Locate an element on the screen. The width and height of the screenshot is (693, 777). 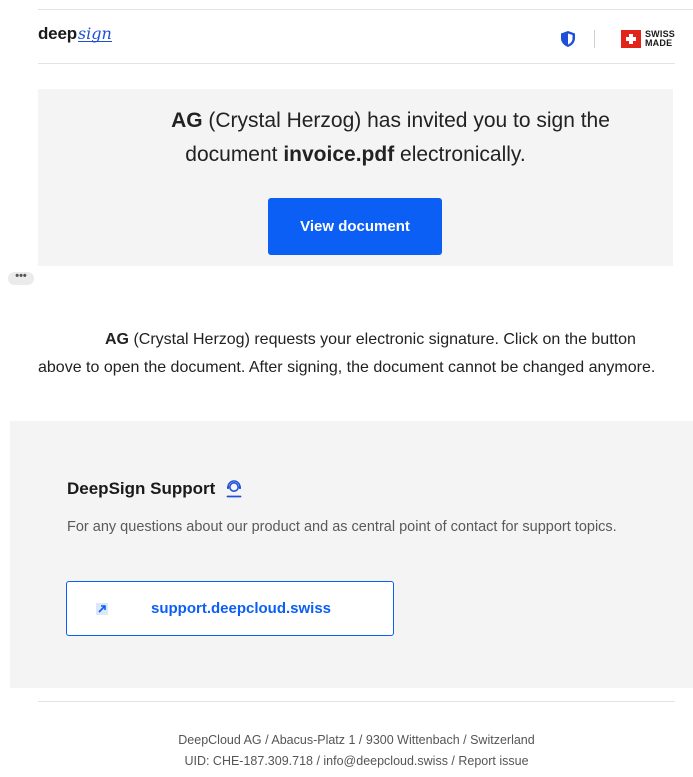
swiss-flag-icon is located at coordinates (630, 39).